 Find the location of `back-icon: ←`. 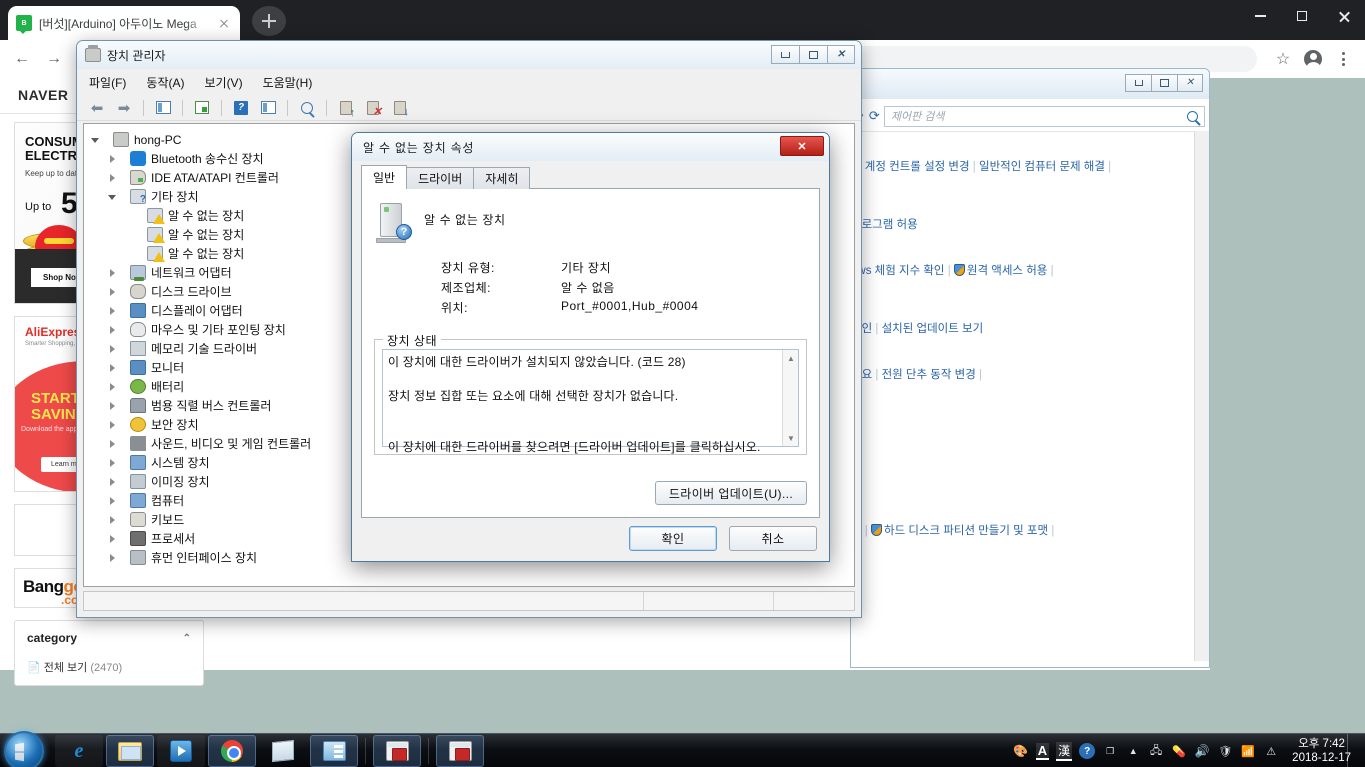

back-icon: ← is located at coordinates (22, 59).